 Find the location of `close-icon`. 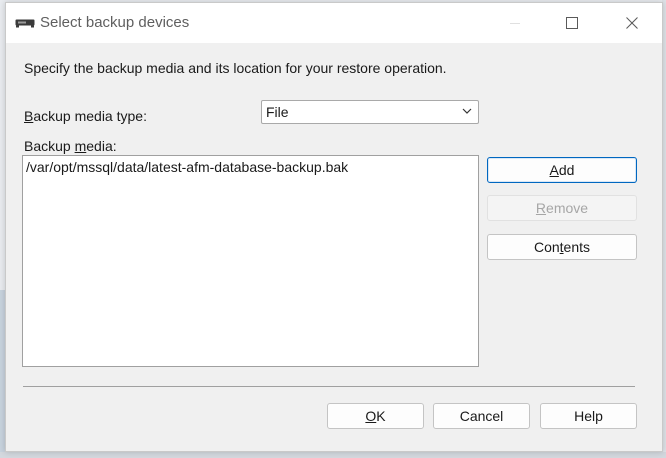

close-icon is located at coordinates (632, 23).